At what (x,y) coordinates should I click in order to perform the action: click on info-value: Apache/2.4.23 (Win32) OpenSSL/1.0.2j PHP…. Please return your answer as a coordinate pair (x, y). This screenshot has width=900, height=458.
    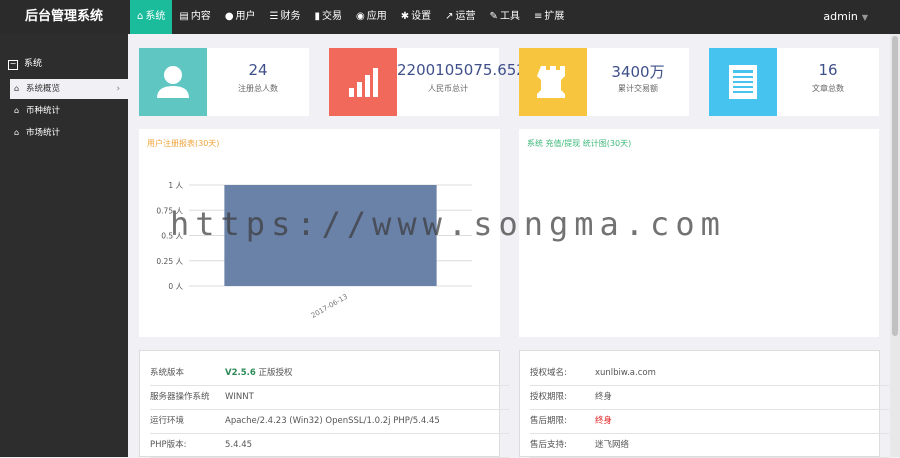
    Looking at the image, I should click on (332, 421).